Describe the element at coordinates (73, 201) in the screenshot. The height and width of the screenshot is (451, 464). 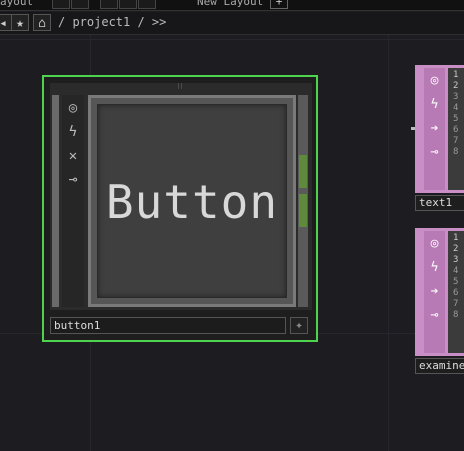
I see `node-flag-column: ◎ ϟ ✕ ⊸` at that location.